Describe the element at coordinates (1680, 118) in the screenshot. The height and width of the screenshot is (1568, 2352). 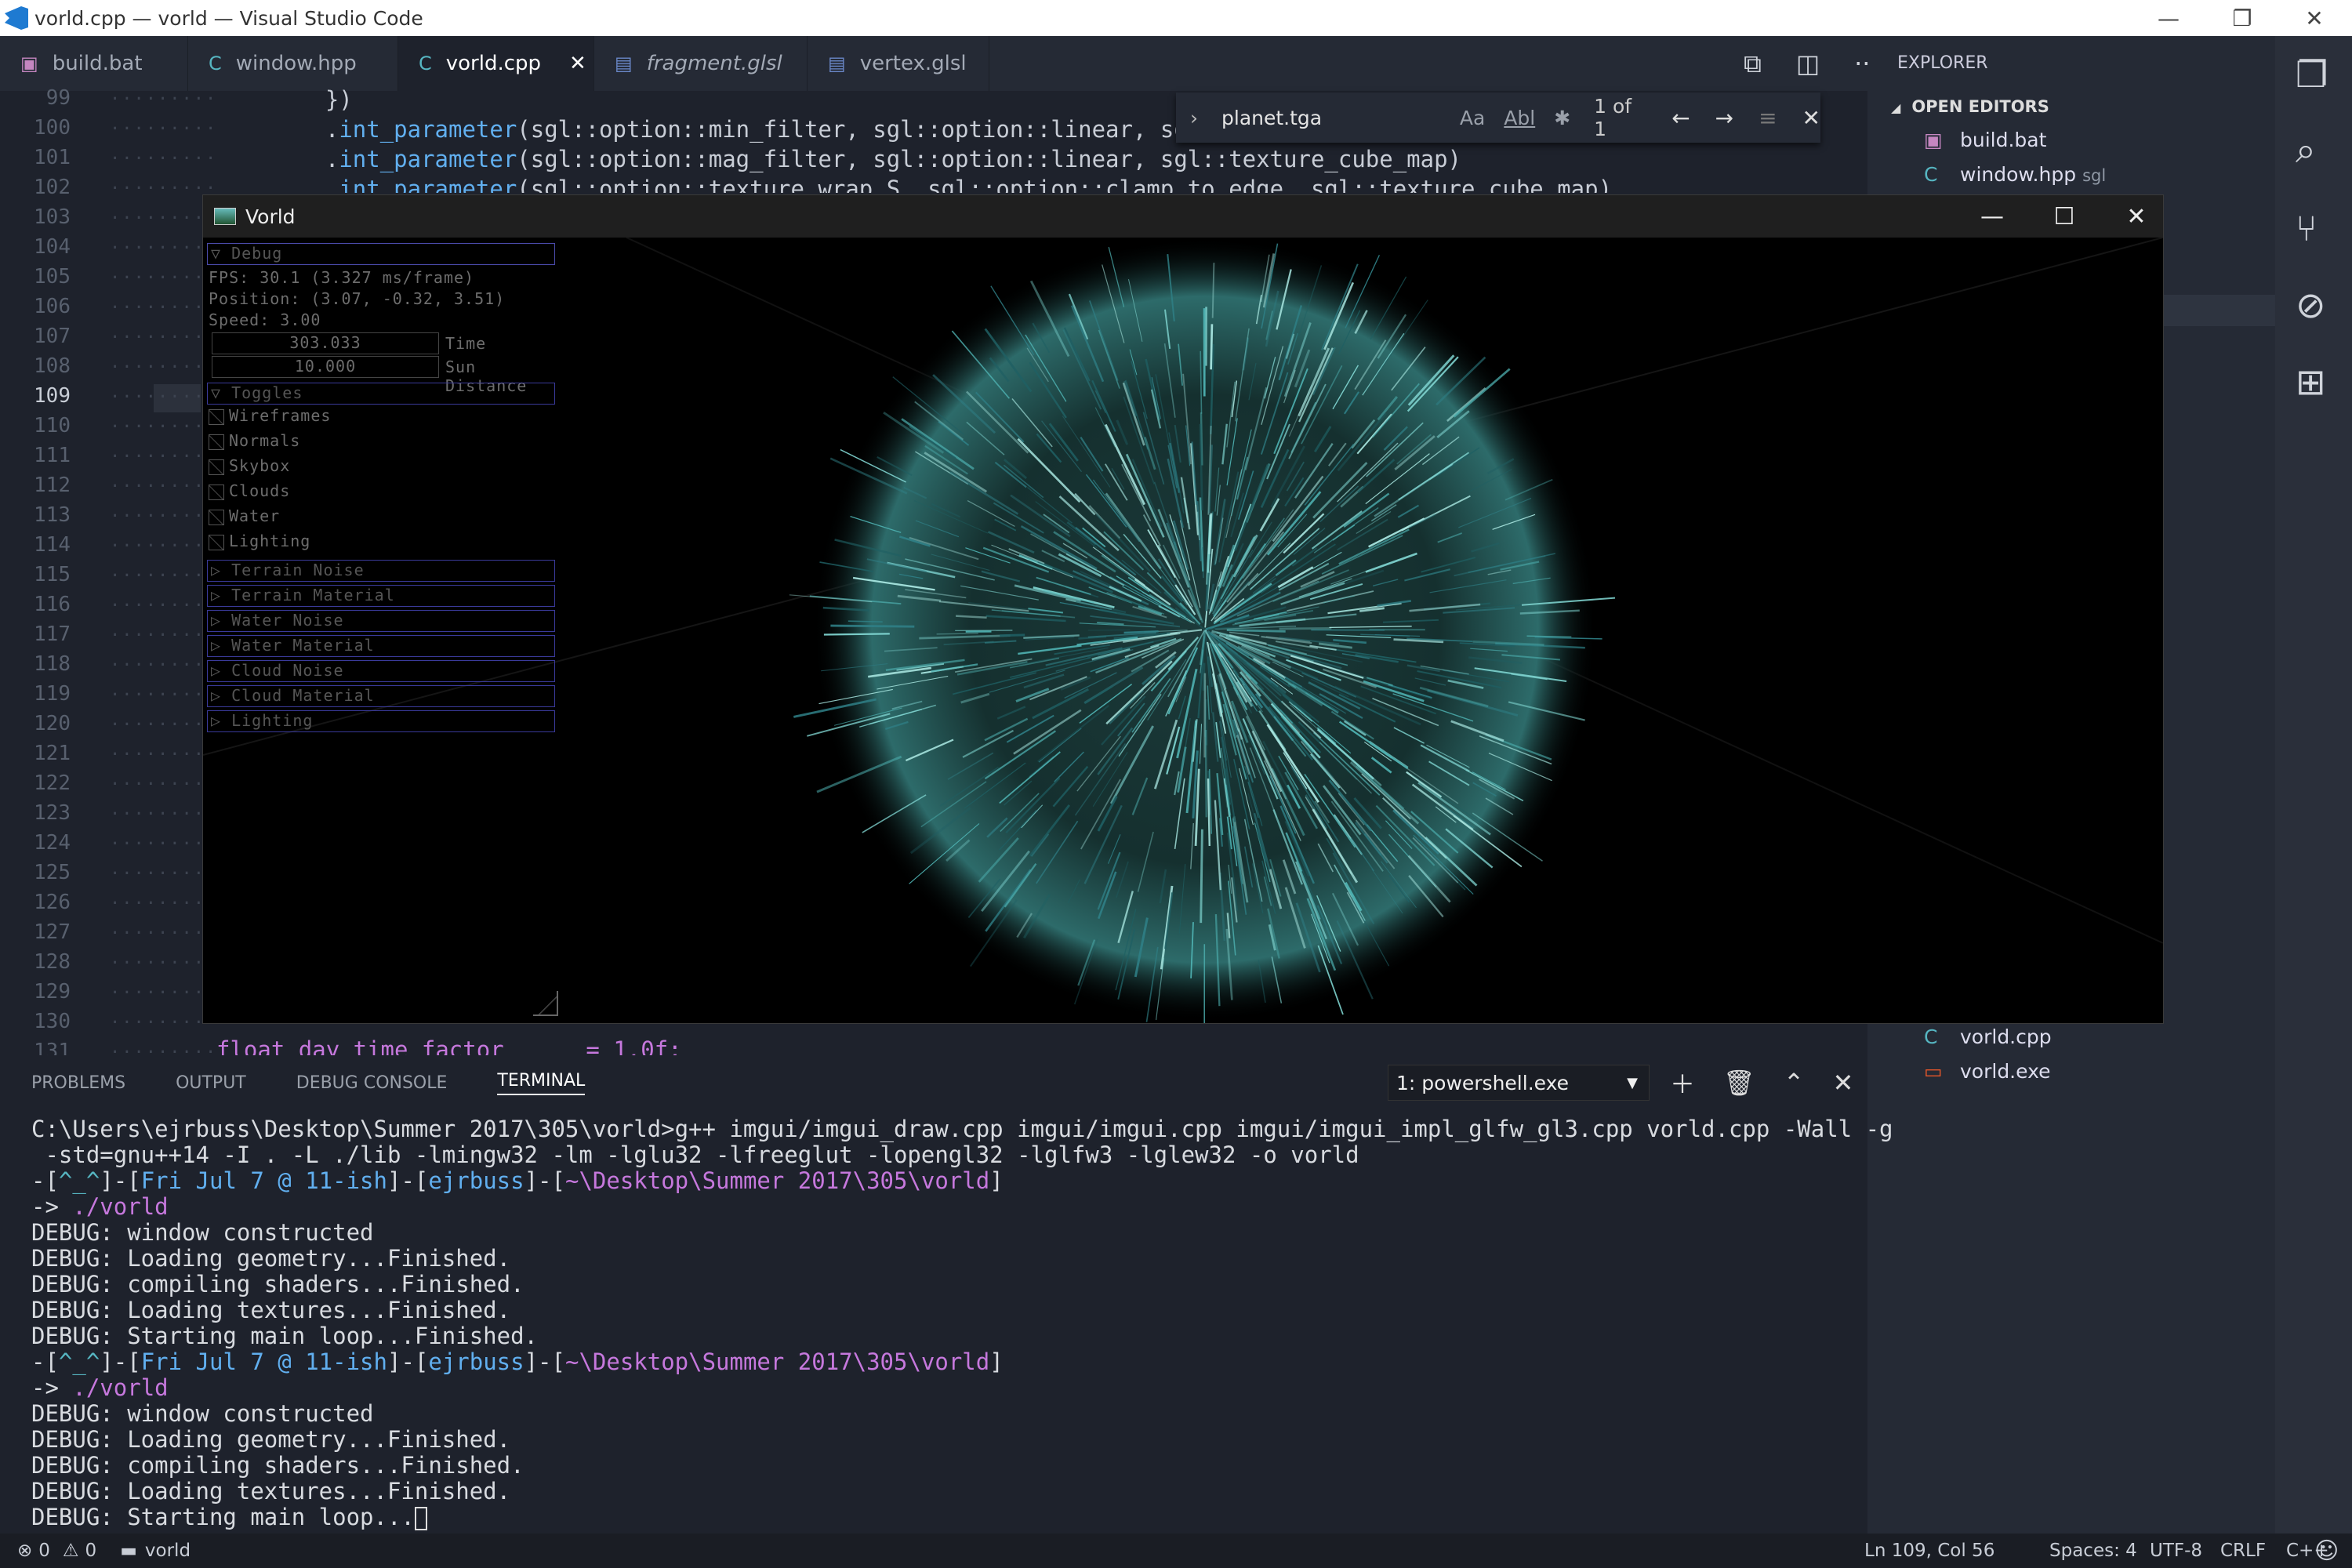
I see `previous-match-icon: ←` at that location.